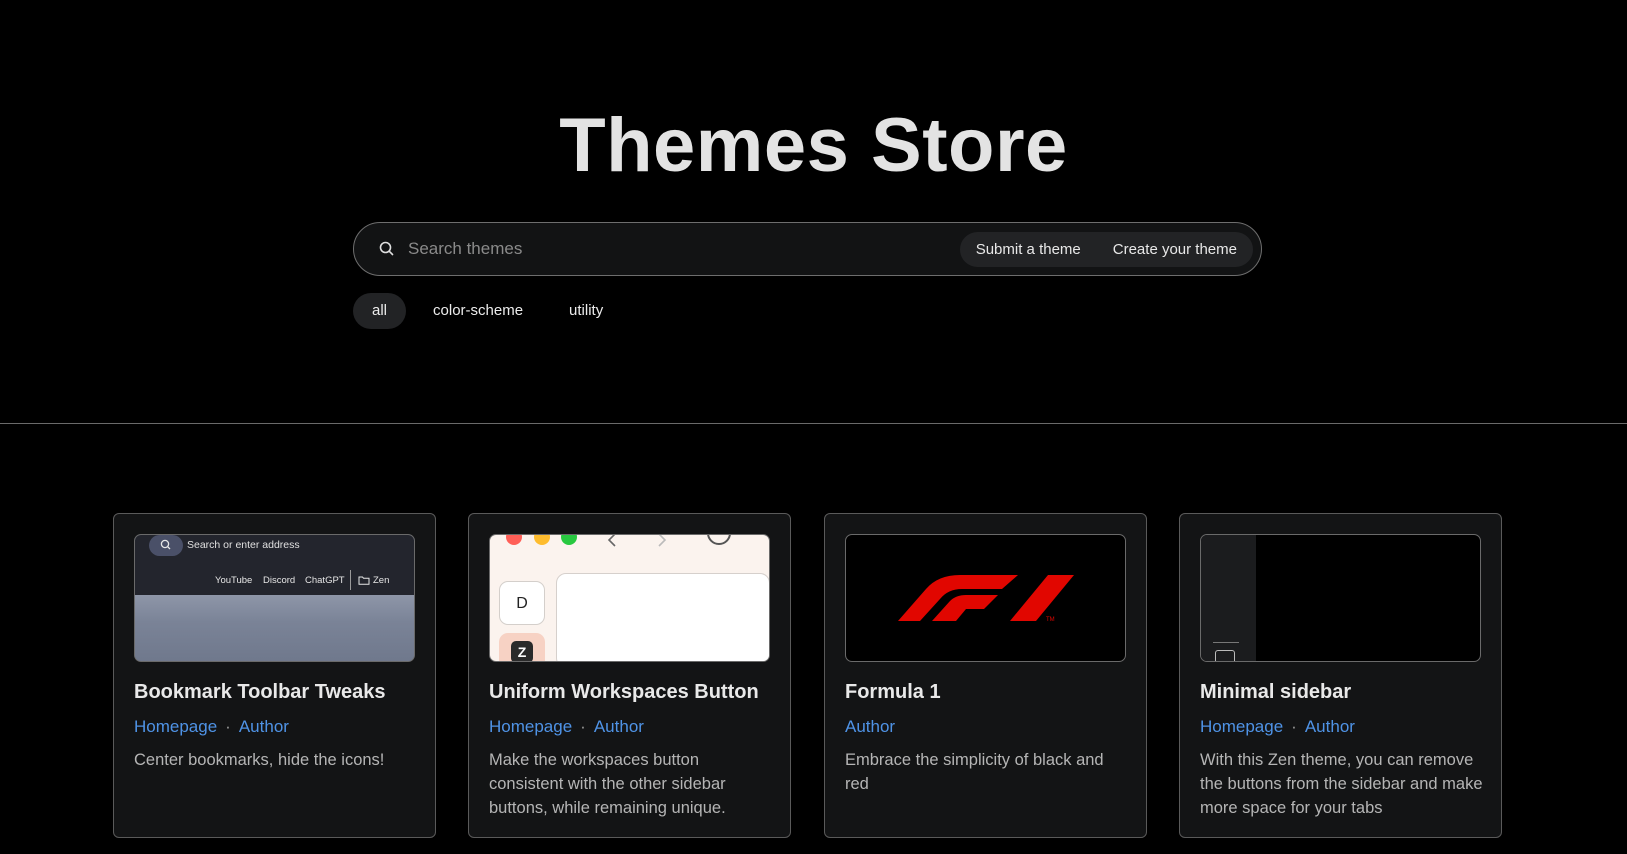  I want to click on filter-utility: utility, so click(586, 311).